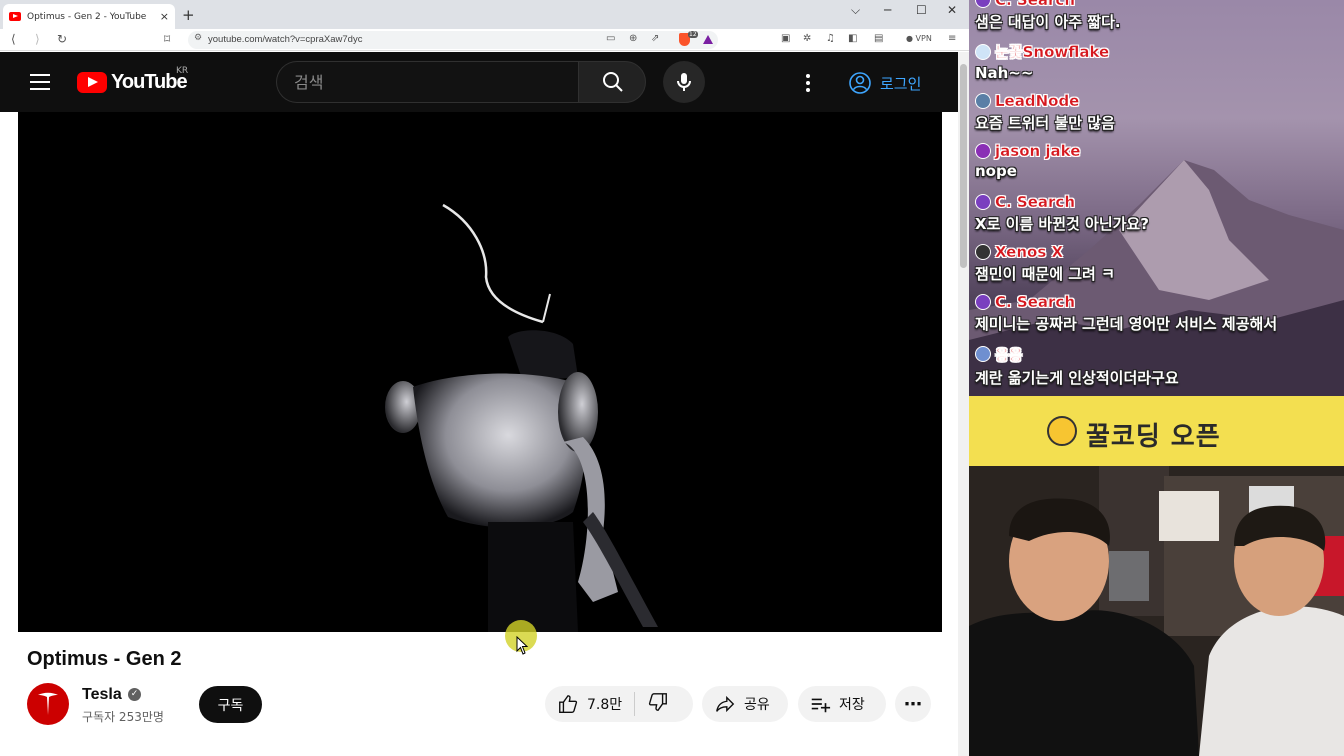 The height and width of the screenshot is (756, 1344). I want to click on youtube-header: YouTube KR 로그인, so click(479, 82).